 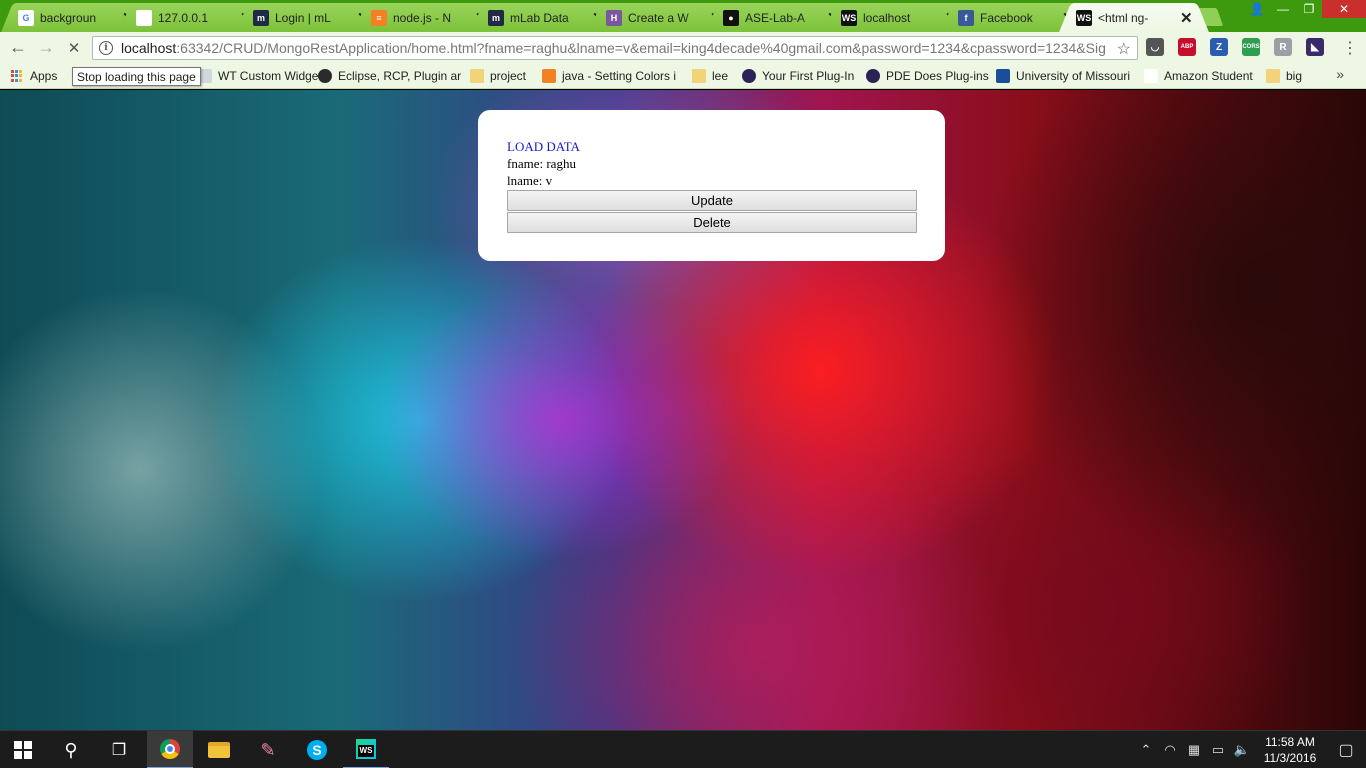 I want to click on forward-button: →, so click(x=46, y=48).